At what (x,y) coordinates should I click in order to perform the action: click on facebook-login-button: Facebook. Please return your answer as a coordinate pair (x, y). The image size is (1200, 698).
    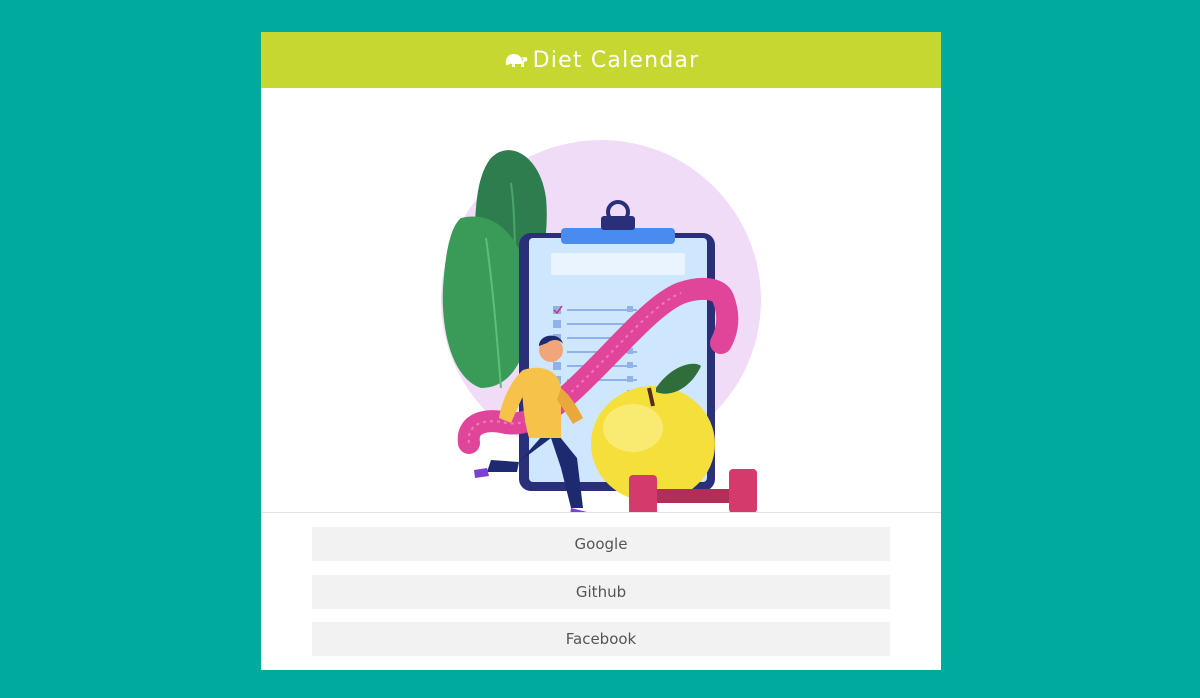
    Looking at the image, I should click on (601, 639).